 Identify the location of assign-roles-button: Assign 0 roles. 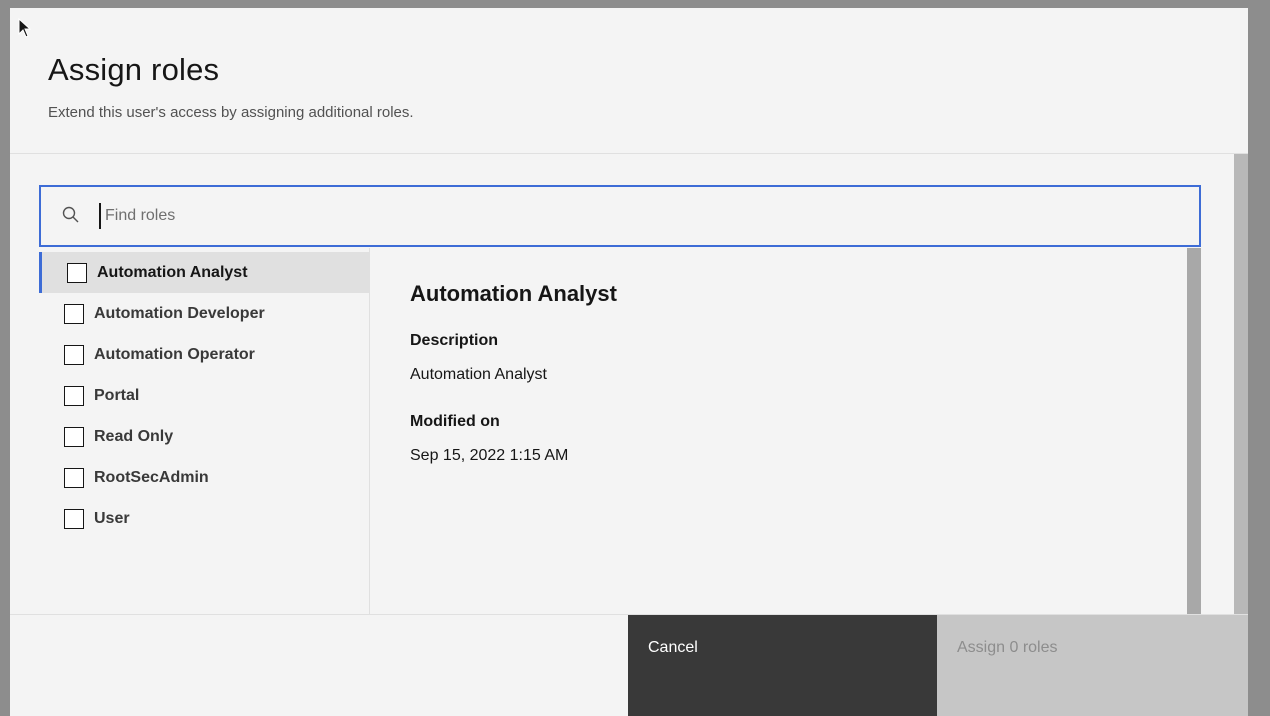
(1092, 665).